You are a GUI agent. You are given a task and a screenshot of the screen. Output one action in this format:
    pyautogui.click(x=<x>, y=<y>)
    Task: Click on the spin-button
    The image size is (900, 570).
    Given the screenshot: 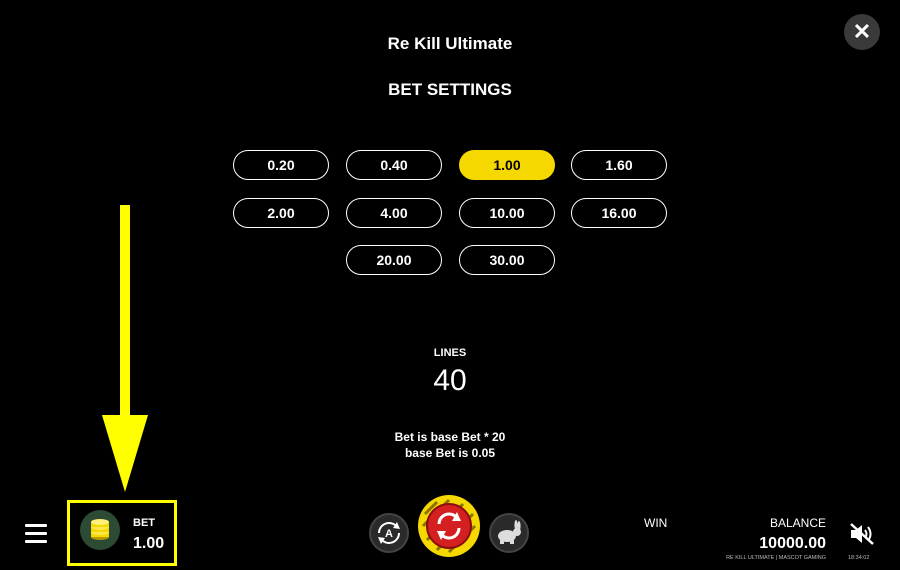 What is the action you would take?
    pyautogui.click(x=449, y=526)
    